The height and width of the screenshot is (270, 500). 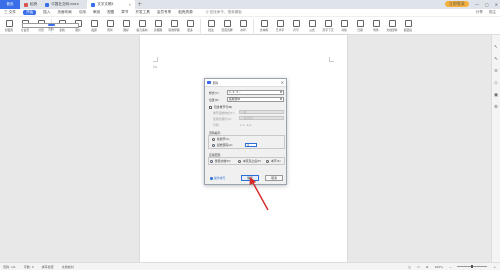 What do you see at coordinates (264, 25) in the screenshot?
I see `ribbon-textbox: 文本框` at bounding box center [264, 25].